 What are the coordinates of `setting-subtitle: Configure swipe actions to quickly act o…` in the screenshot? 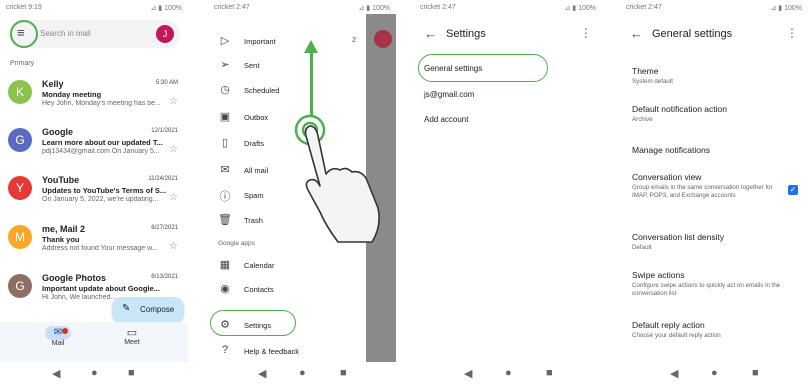 It's located at (706, 289).